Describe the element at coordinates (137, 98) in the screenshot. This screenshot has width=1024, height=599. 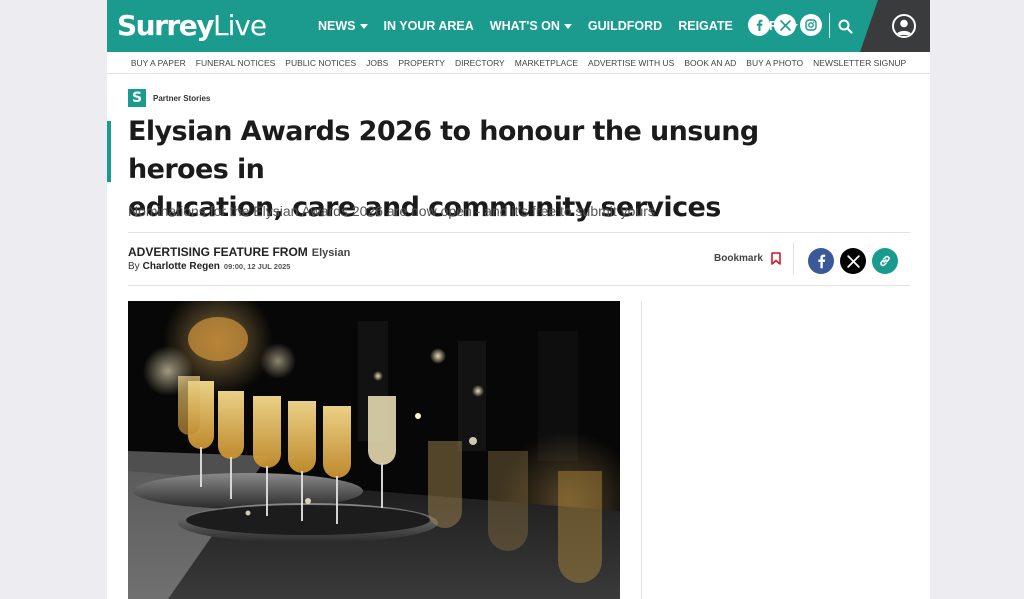
I see `section-badge: S` at that location.